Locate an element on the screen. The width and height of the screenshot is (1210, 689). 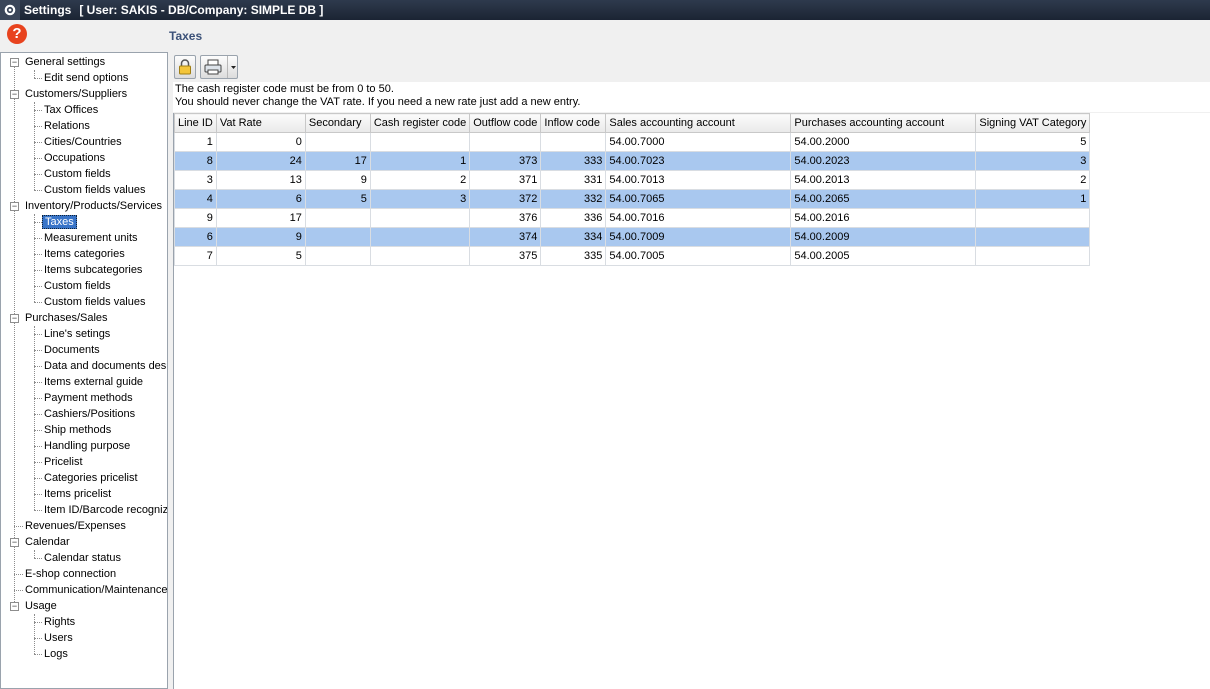
tree-toggle-general: − is located at coordinates (14, 62).